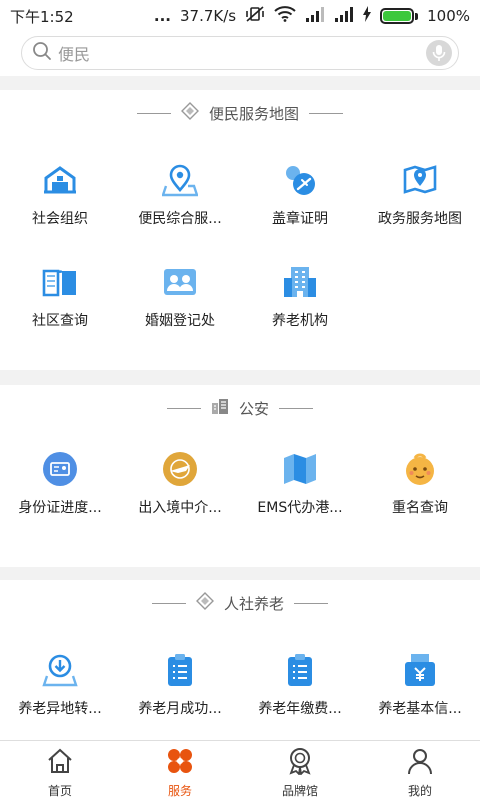 The image size is (480, 800). I want to click on service-social-organization: 社会组织, so click(60, 187).